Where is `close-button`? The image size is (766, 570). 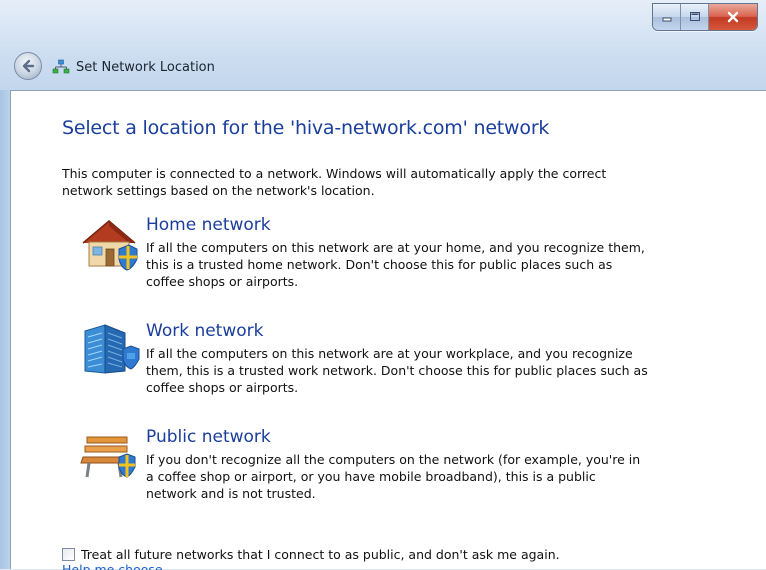
close-button is located at coordinates (733, 17).